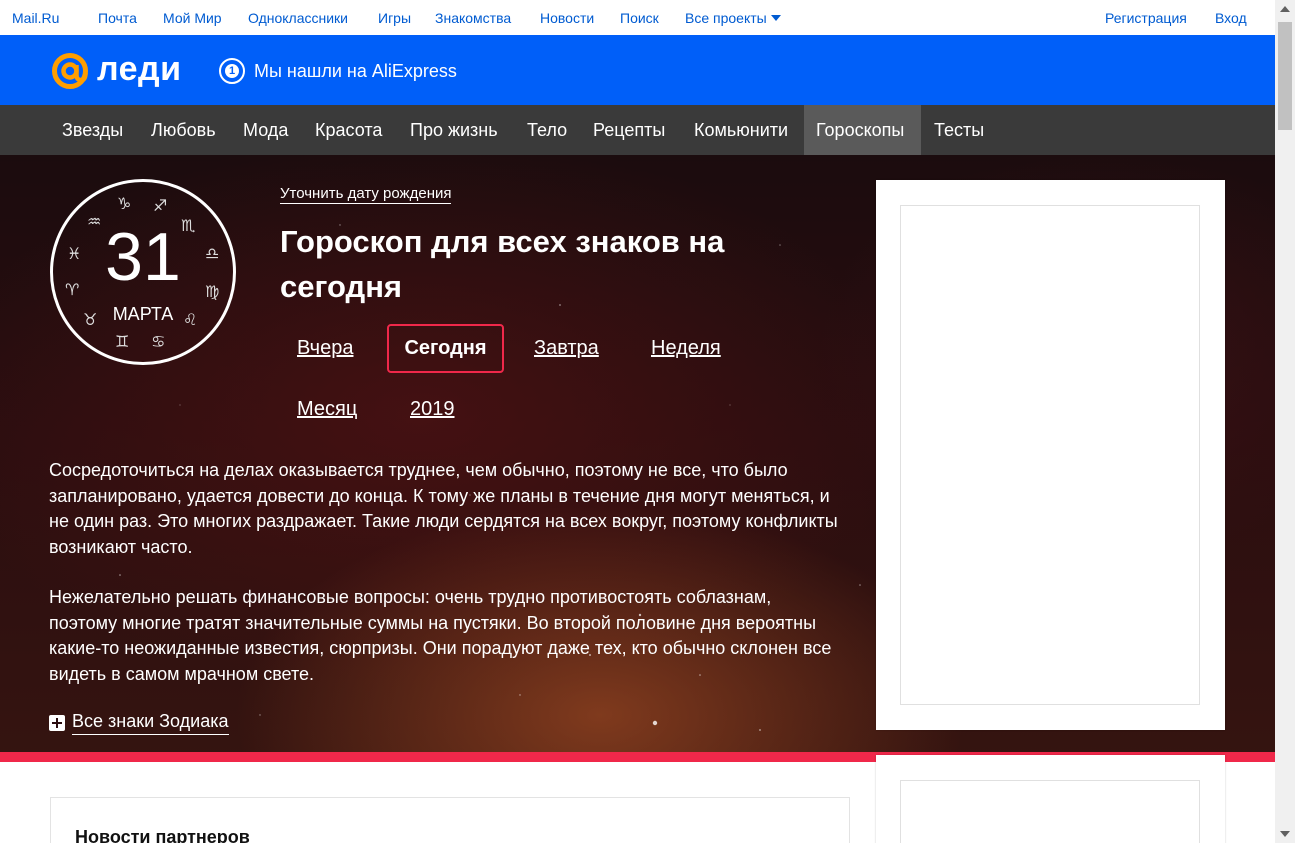 This screenshot has width=1295, height=843. What do you see at coordinates (366, 194) in the screenshot?
I see `clarify-birthdate-link: Уточнить дату рождения` at bounding box center [366, 194].